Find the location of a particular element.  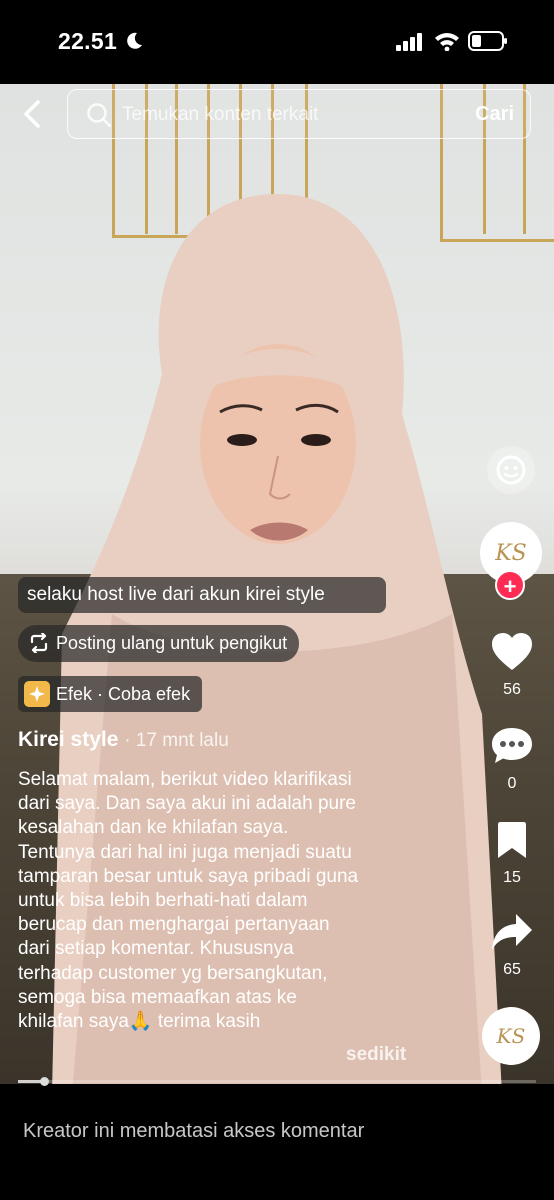

heart-icon is located at coordinates (512, 651).